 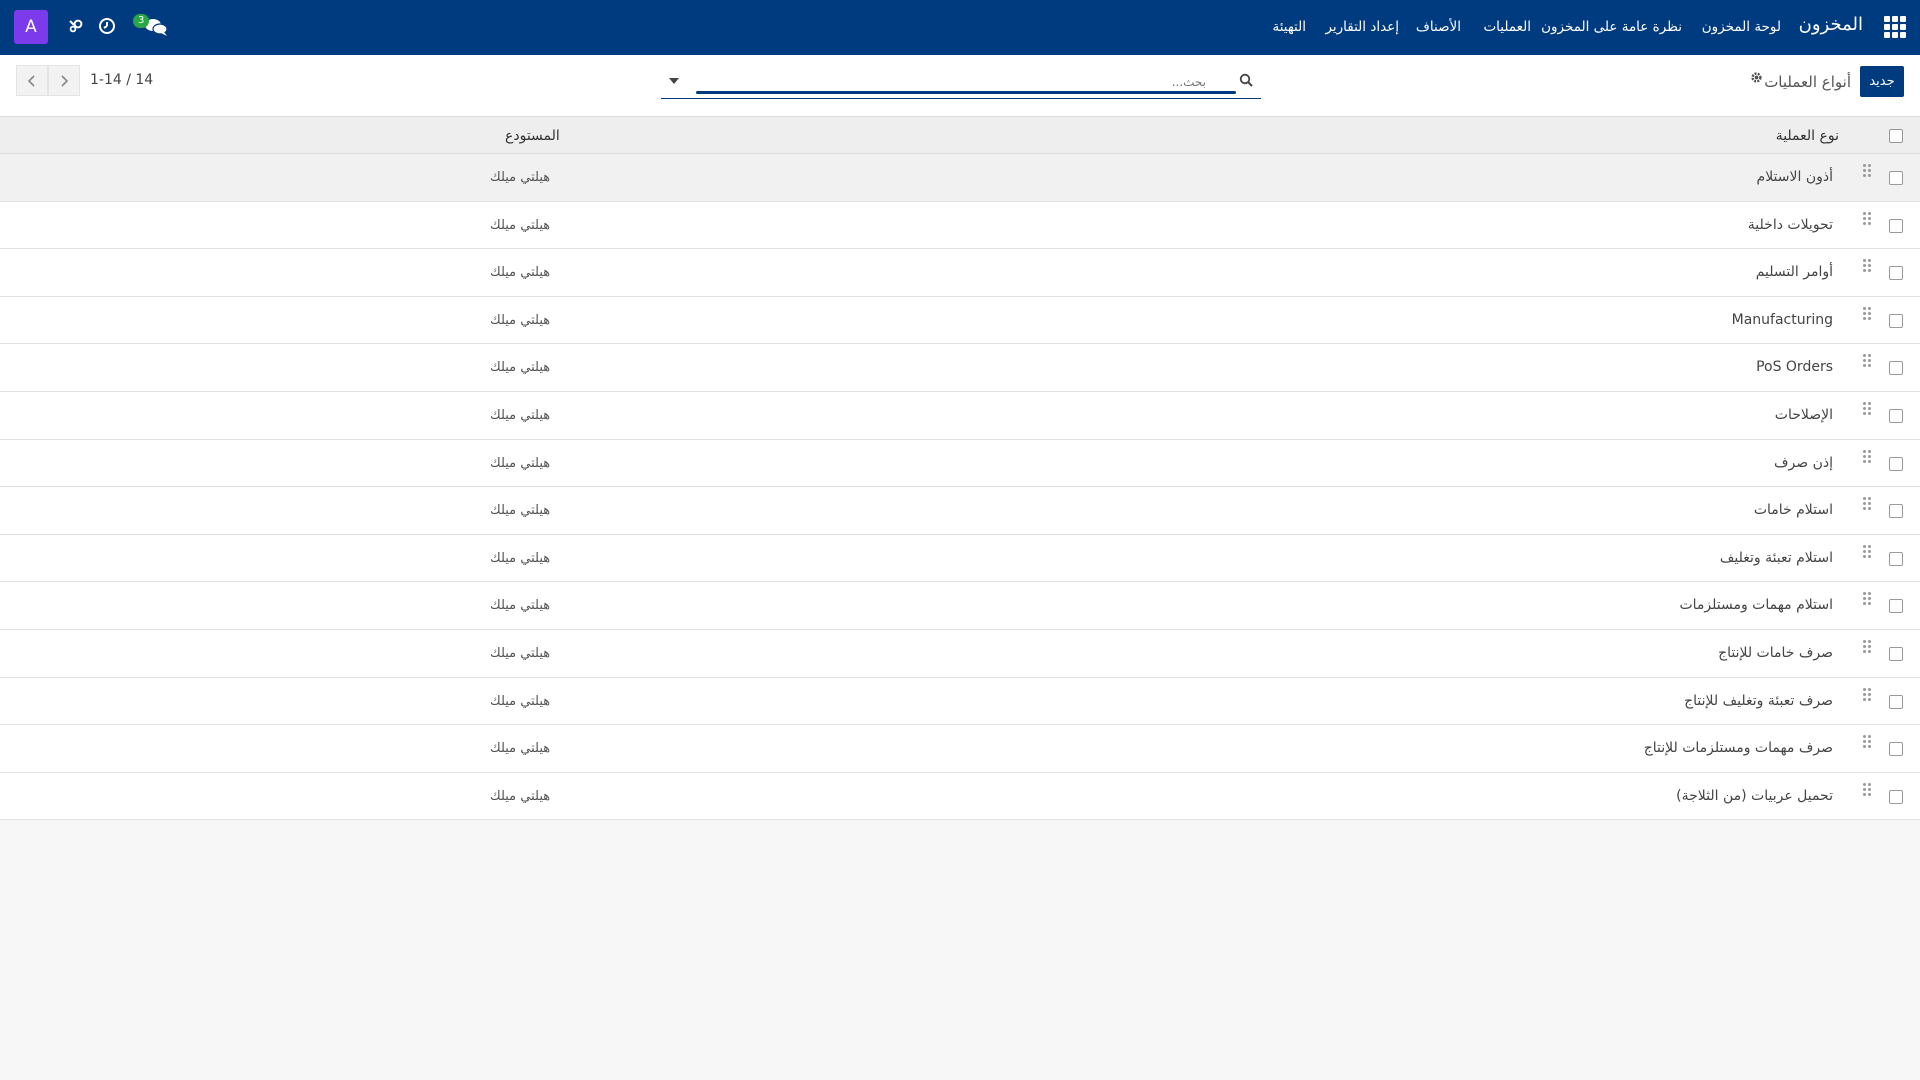 What do you see at coordinates (1896, 136) in the screenshot?
I see `select-all-checkbox` at bounding box center [1896, 136].